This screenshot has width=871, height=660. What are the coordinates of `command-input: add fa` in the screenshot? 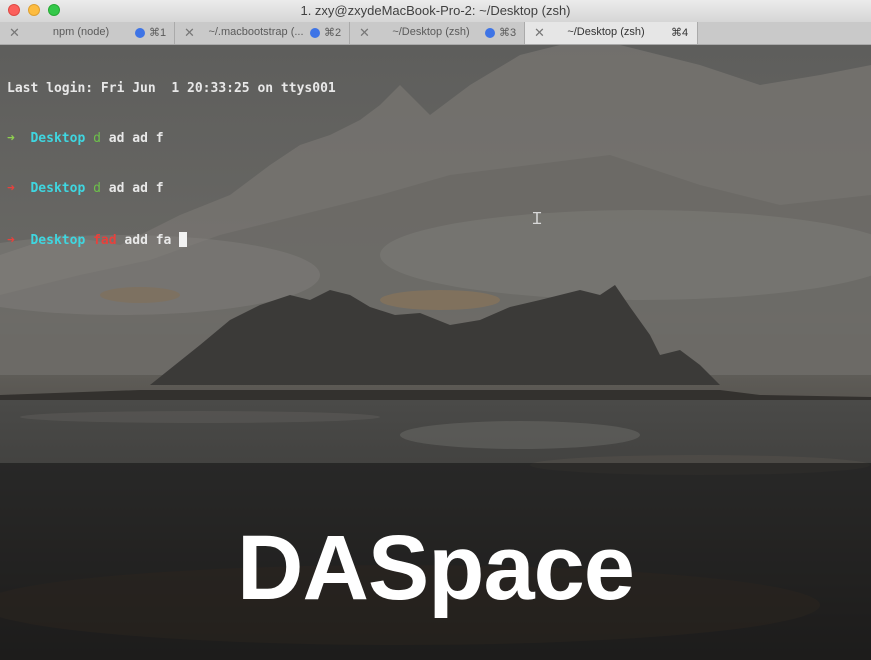 It's located at (147, 240).